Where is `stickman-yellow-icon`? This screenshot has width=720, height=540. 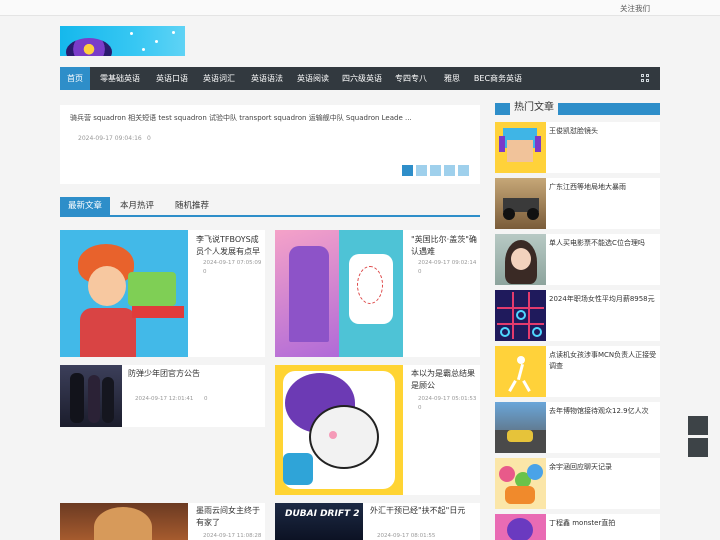 stickman-yellow-icon is located at coordinates (520, 371).